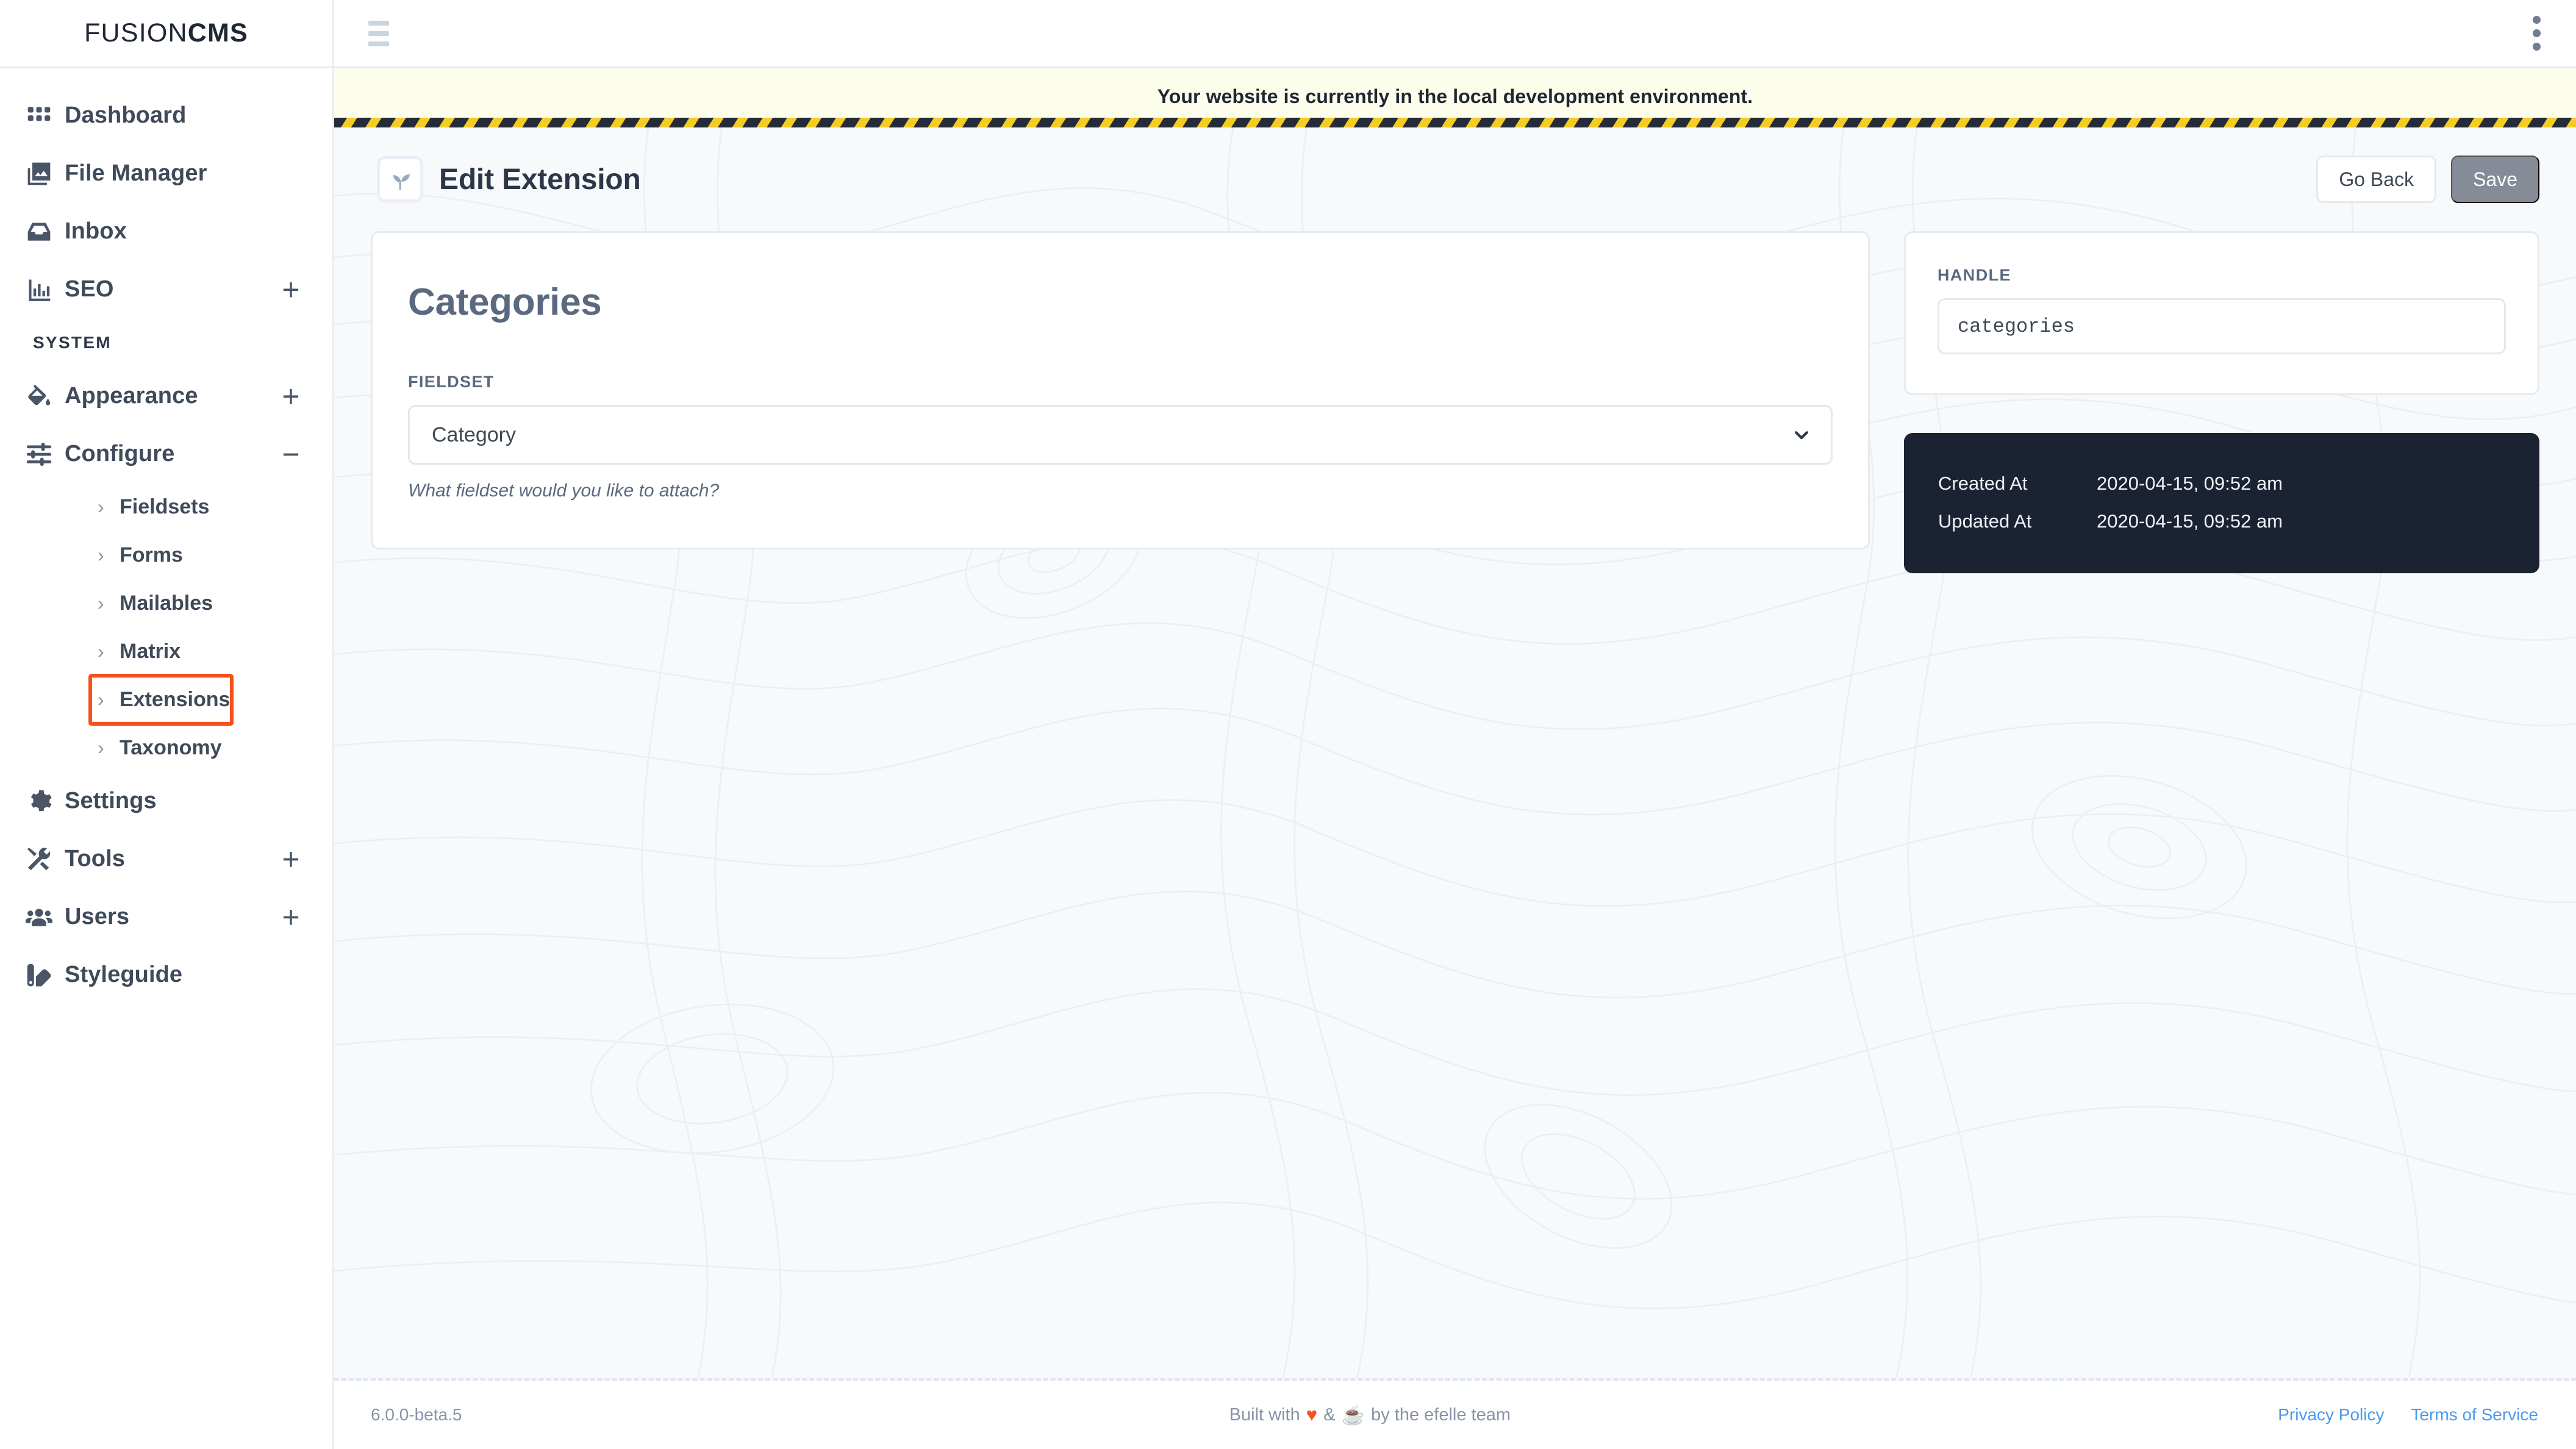  I want to click on sidebar-item-matrix: › Matrix, so click(166, 652).